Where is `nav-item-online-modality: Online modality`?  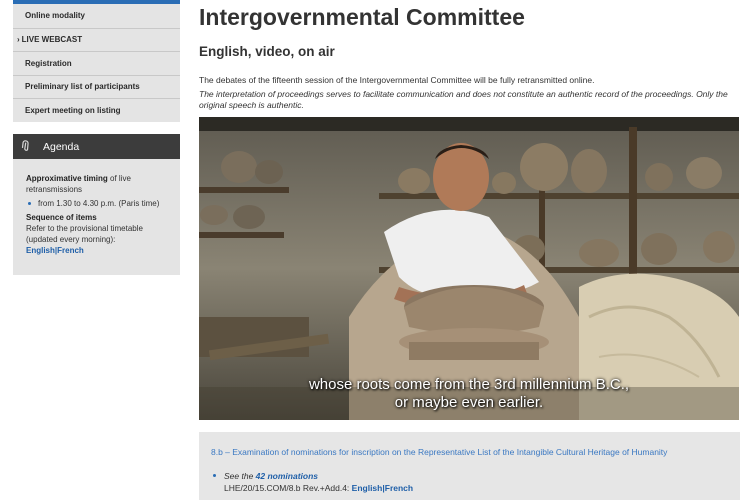
nav-item-online-modality: Online modality is located at coordinates (96, 16).